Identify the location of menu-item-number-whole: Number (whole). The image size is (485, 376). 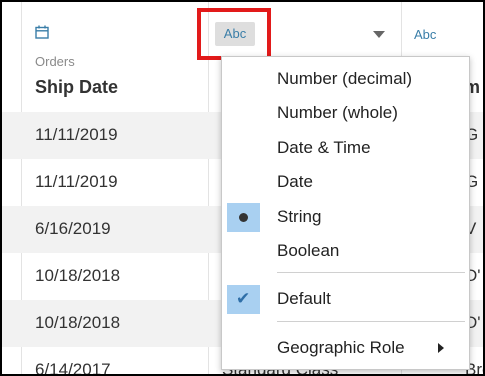
(345, 113).